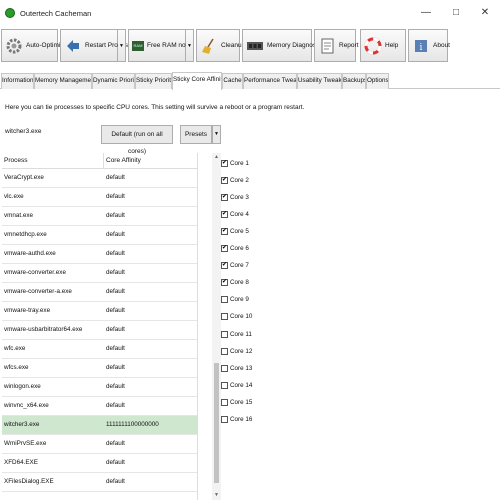  Describe the element at coordinates (137, 140) in the screenshot. I see `default-affinity-button: Default (run on all cores)` at that location.